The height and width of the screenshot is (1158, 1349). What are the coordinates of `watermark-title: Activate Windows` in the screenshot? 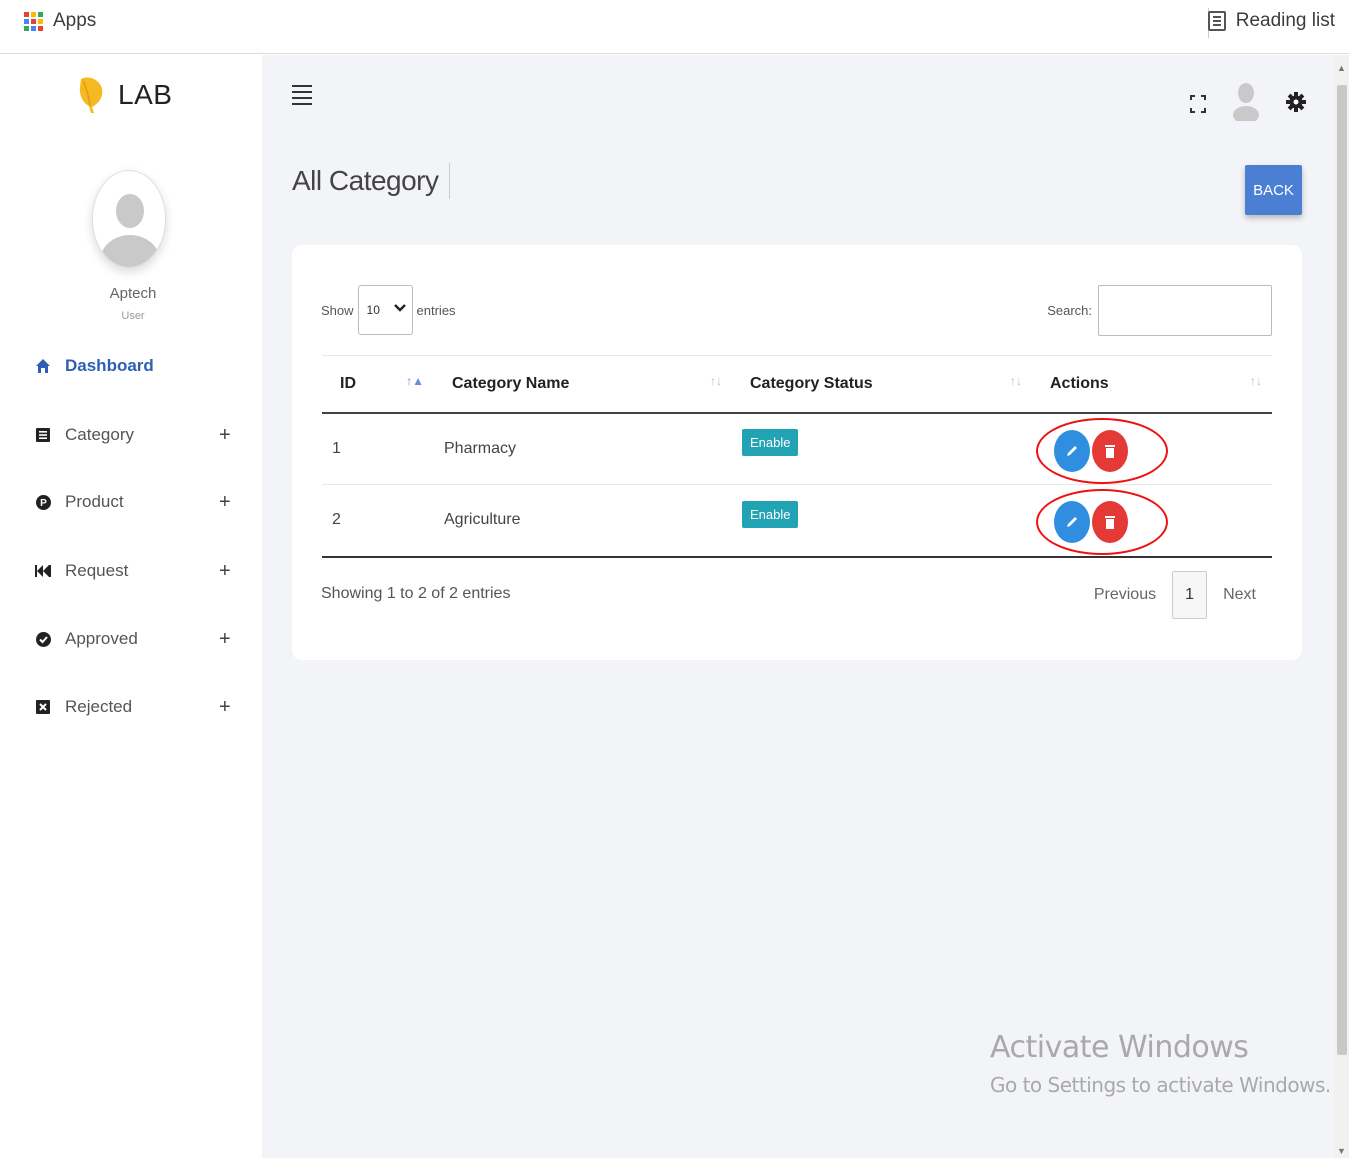 It's located at (1119, 1047).